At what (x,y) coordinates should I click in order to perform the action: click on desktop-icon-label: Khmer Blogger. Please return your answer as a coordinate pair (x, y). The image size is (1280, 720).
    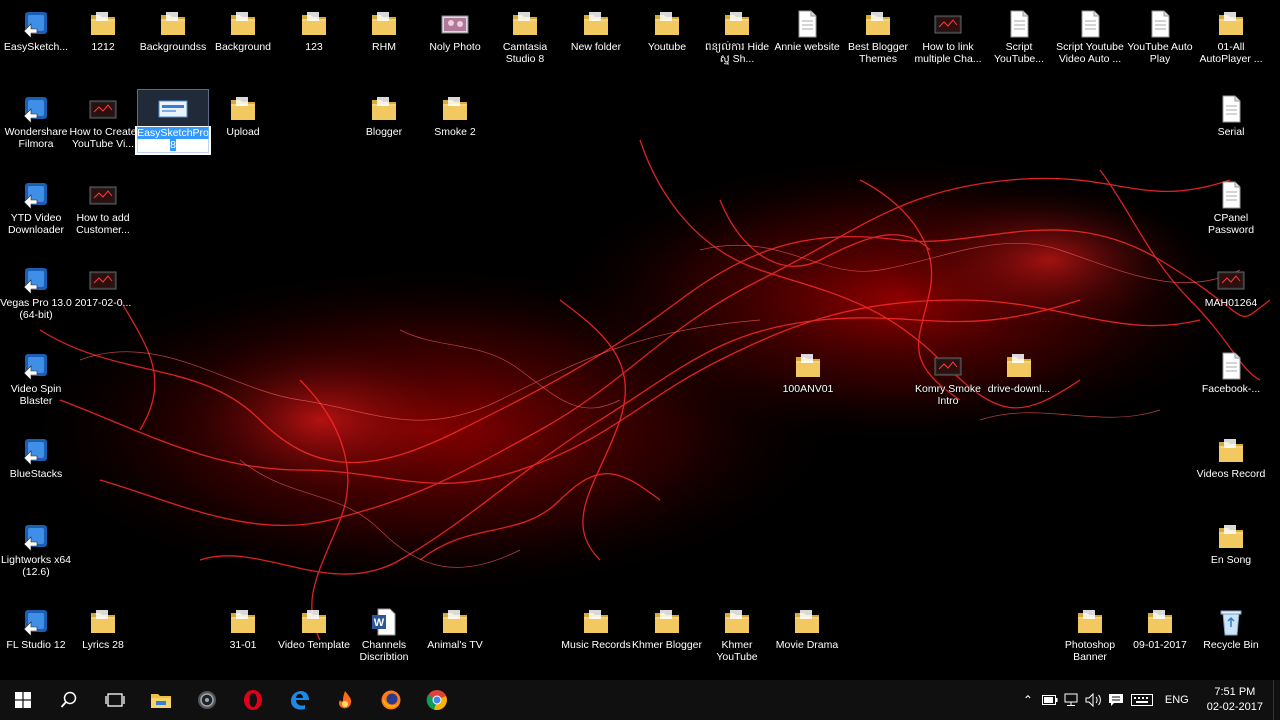
    Looking at the image, I should click on (667, 645).